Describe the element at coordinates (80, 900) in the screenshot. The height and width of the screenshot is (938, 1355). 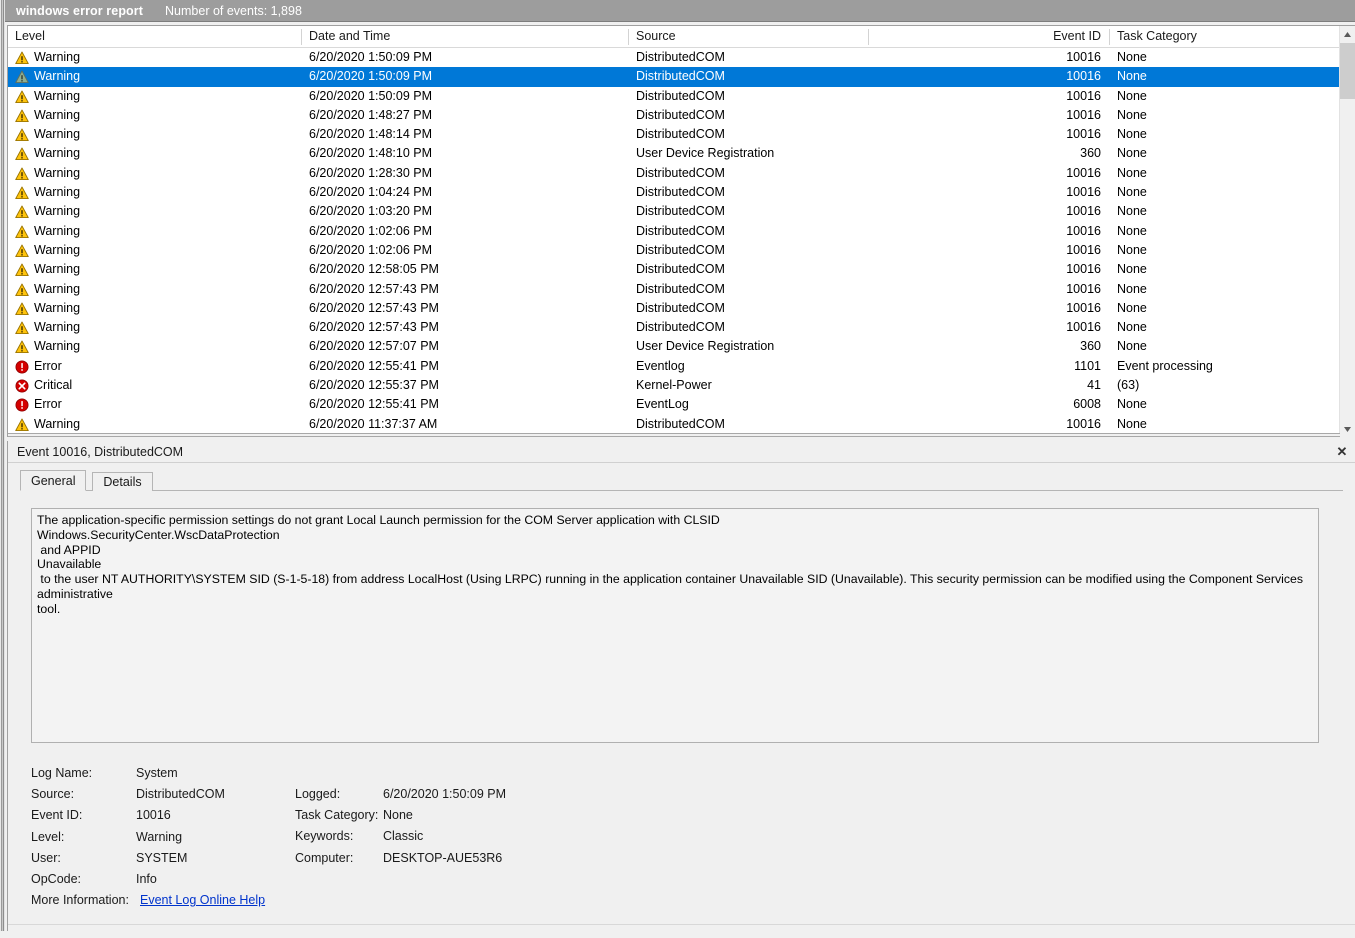
I see `more-information-label: More Information:` at that location.